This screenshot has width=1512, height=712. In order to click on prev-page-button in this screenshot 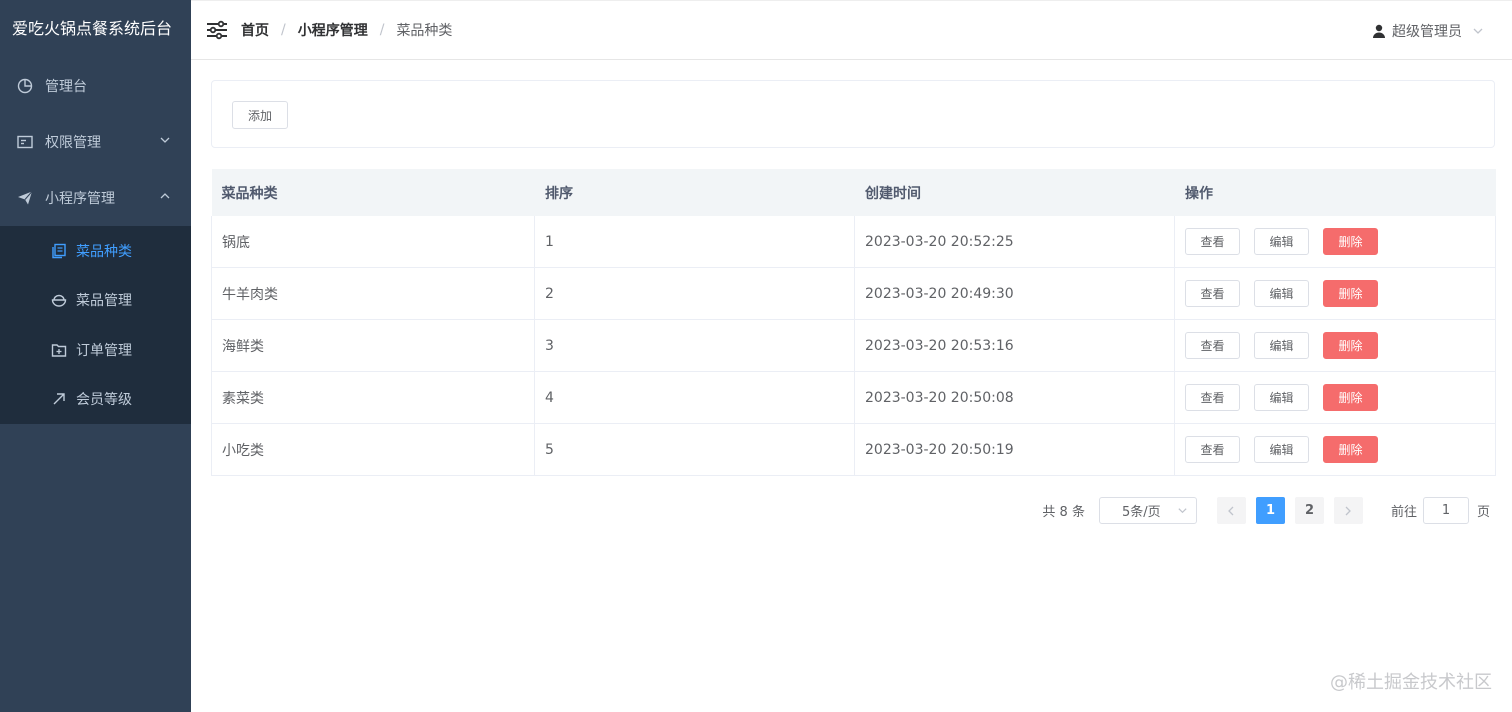, I will do `click(1231, 510)`.